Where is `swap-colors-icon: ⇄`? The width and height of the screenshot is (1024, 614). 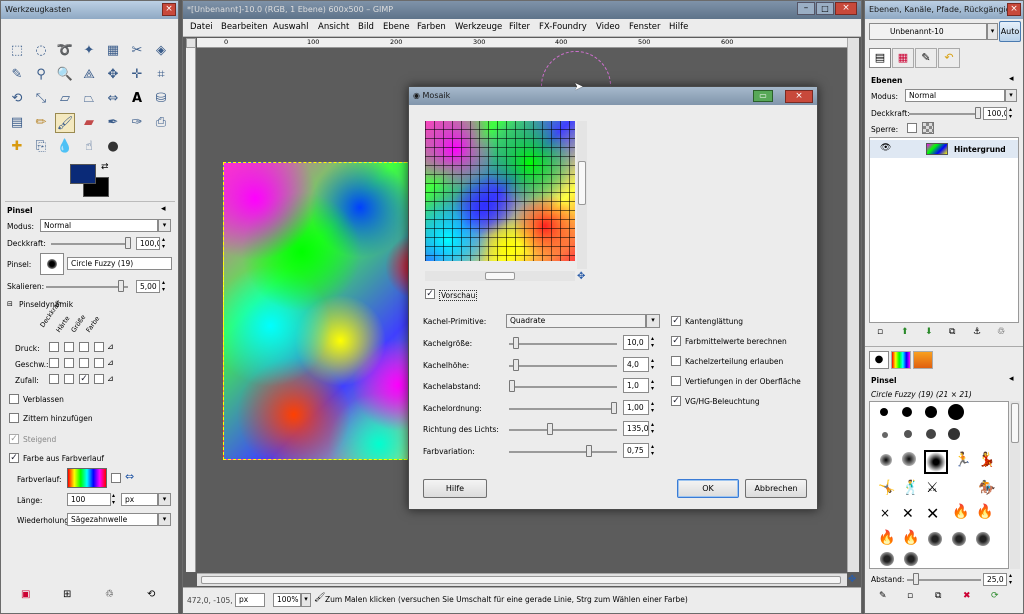
swap-colors-icon: ⇄ is located at coordinates (105, 167).